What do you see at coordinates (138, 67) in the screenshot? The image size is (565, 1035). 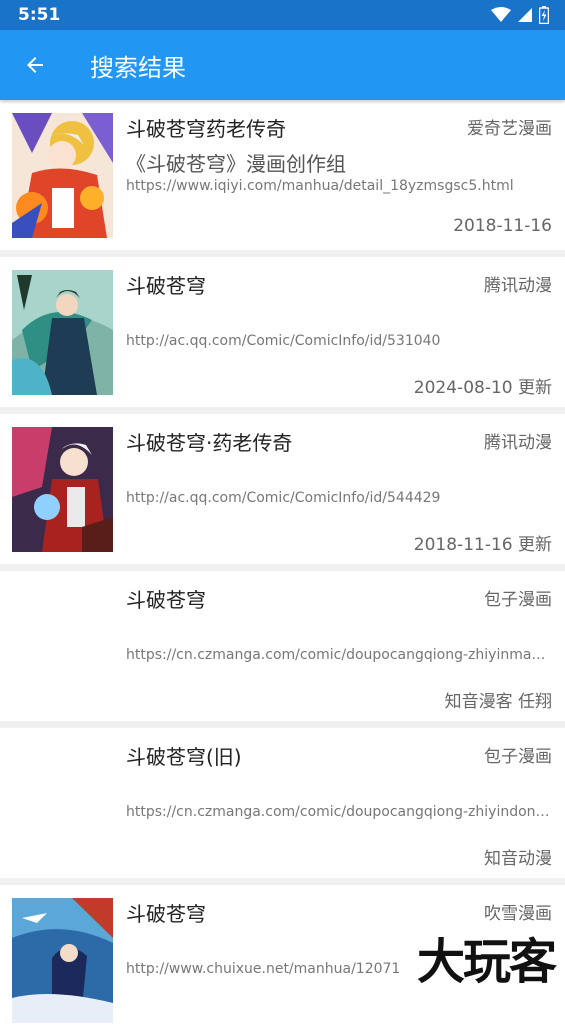 I see `page-title: 搜索结果` at bounding box center [138, 67].